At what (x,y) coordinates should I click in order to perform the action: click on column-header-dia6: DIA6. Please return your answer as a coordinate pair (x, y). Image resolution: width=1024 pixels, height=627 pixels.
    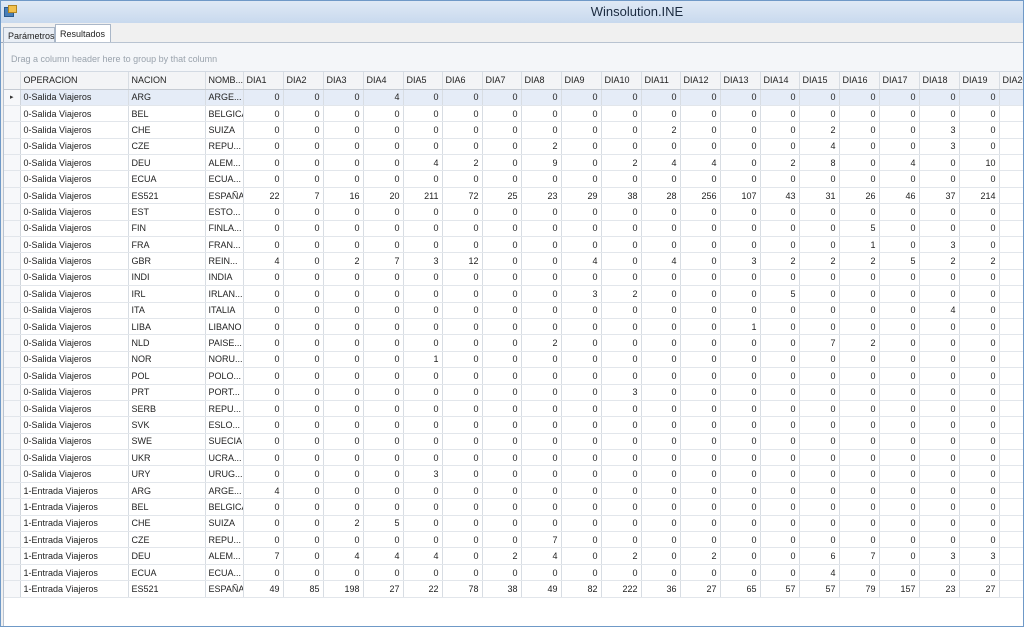
    Looking at the image, I should click on (462, 81).